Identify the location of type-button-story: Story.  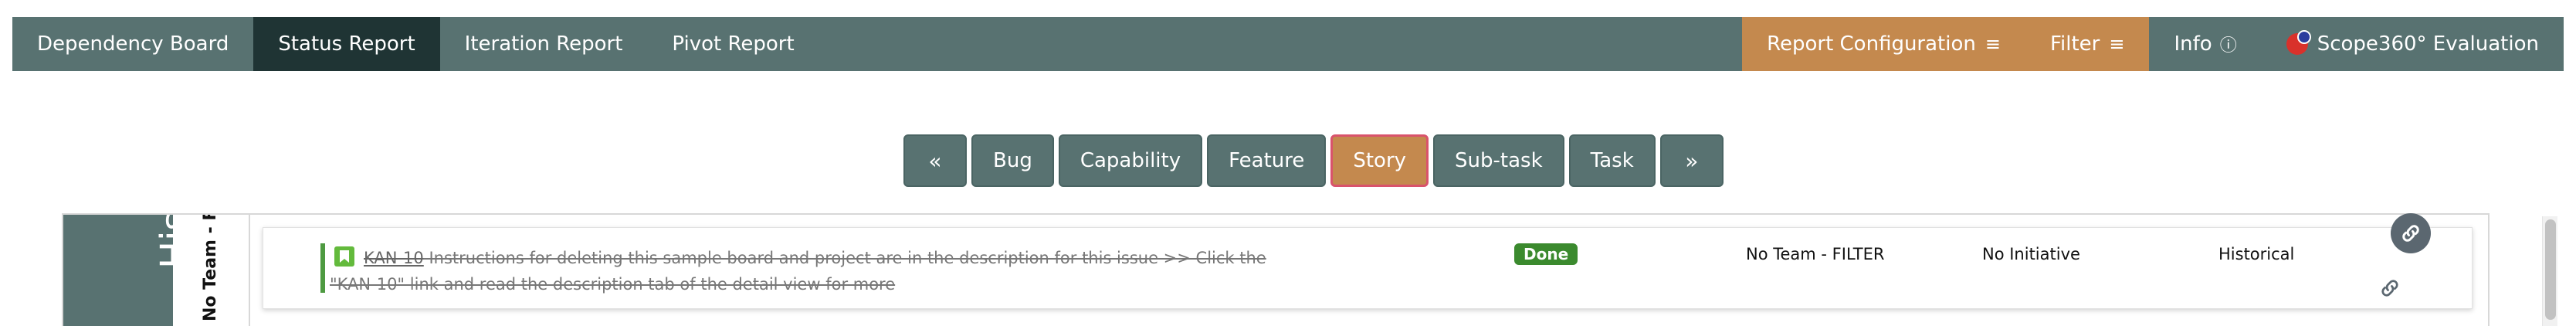
(1379, 160).